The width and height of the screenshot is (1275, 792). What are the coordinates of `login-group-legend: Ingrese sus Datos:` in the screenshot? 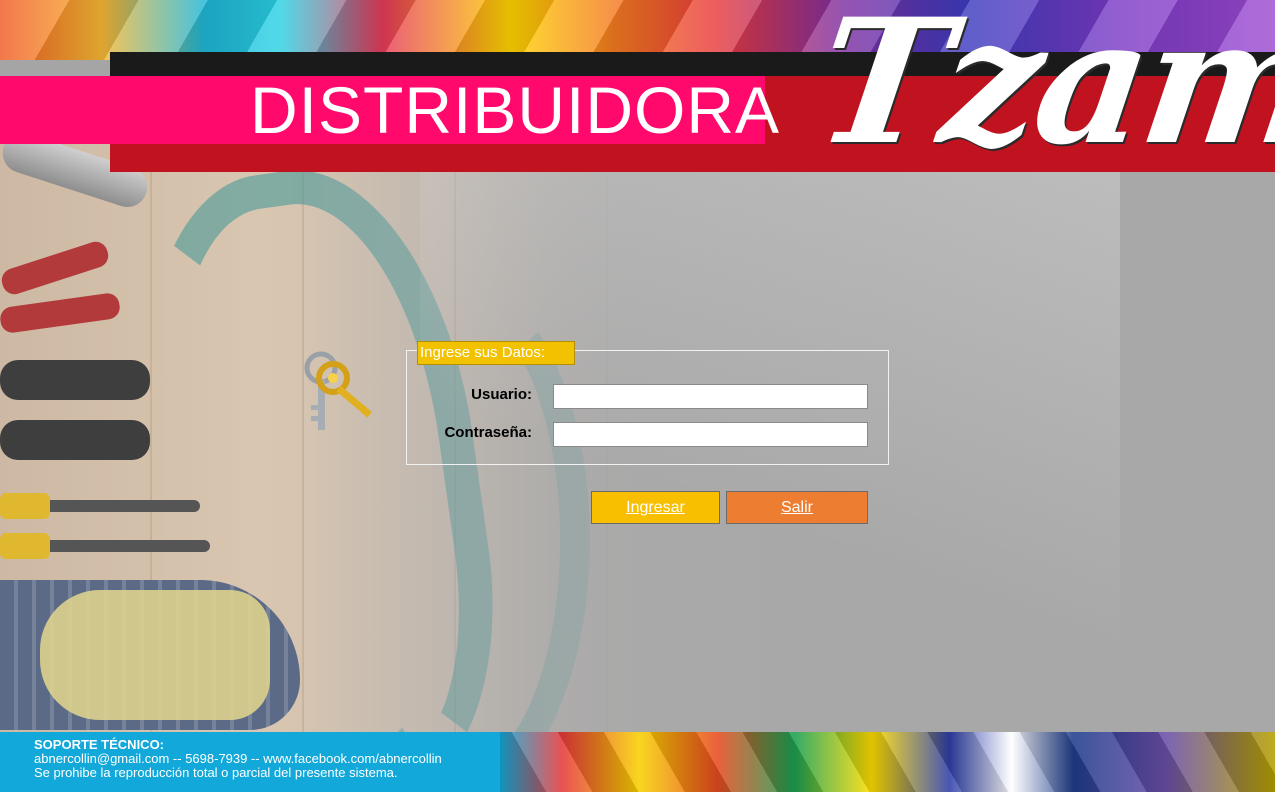 It's located at (496, 353).